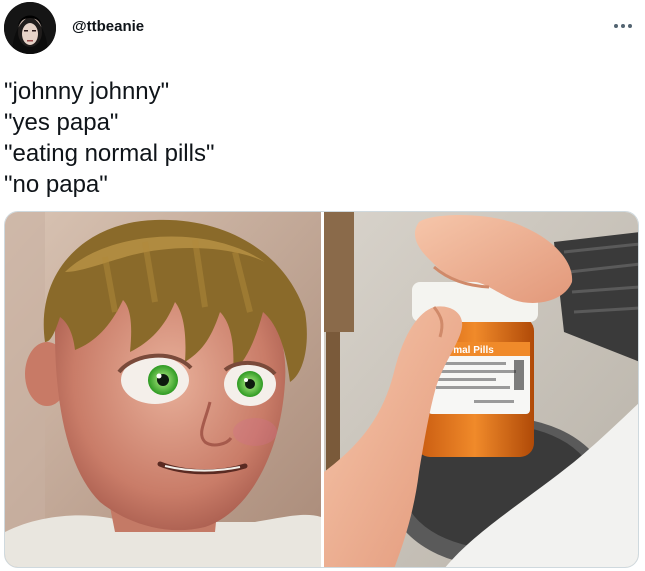 The height and width of the screenshot is (571, 645). Describe the element at coordinates (56, 184) in the screenshot. I see `tweet-text-line: "no papa"` at that location.